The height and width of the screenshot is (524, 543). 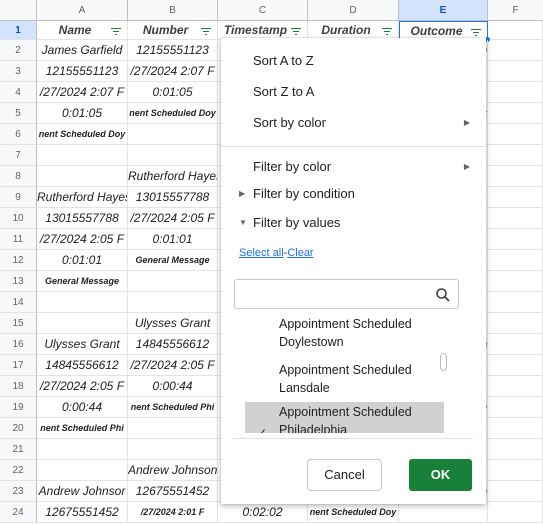 What do you see at coordinates (515, 113) in the screenshot?
I see `cell-f5` at bounding box center [515, 113].